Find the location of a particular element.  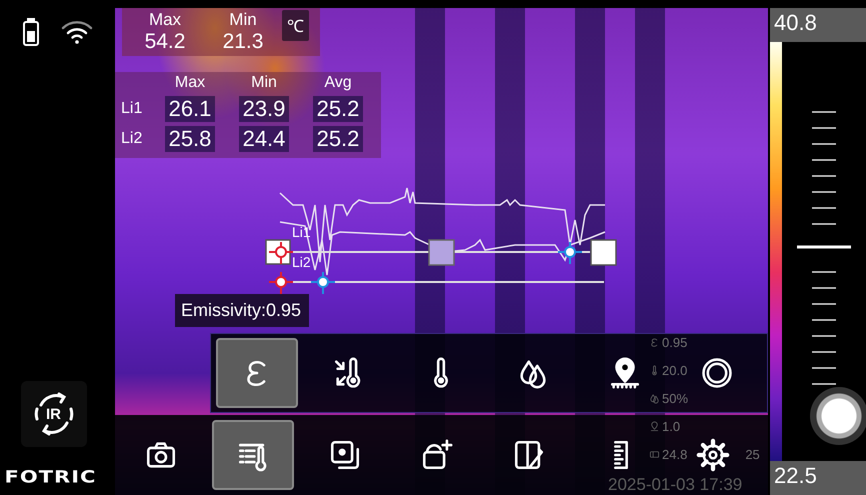

battery-icon is located at coordinates (30, 32).